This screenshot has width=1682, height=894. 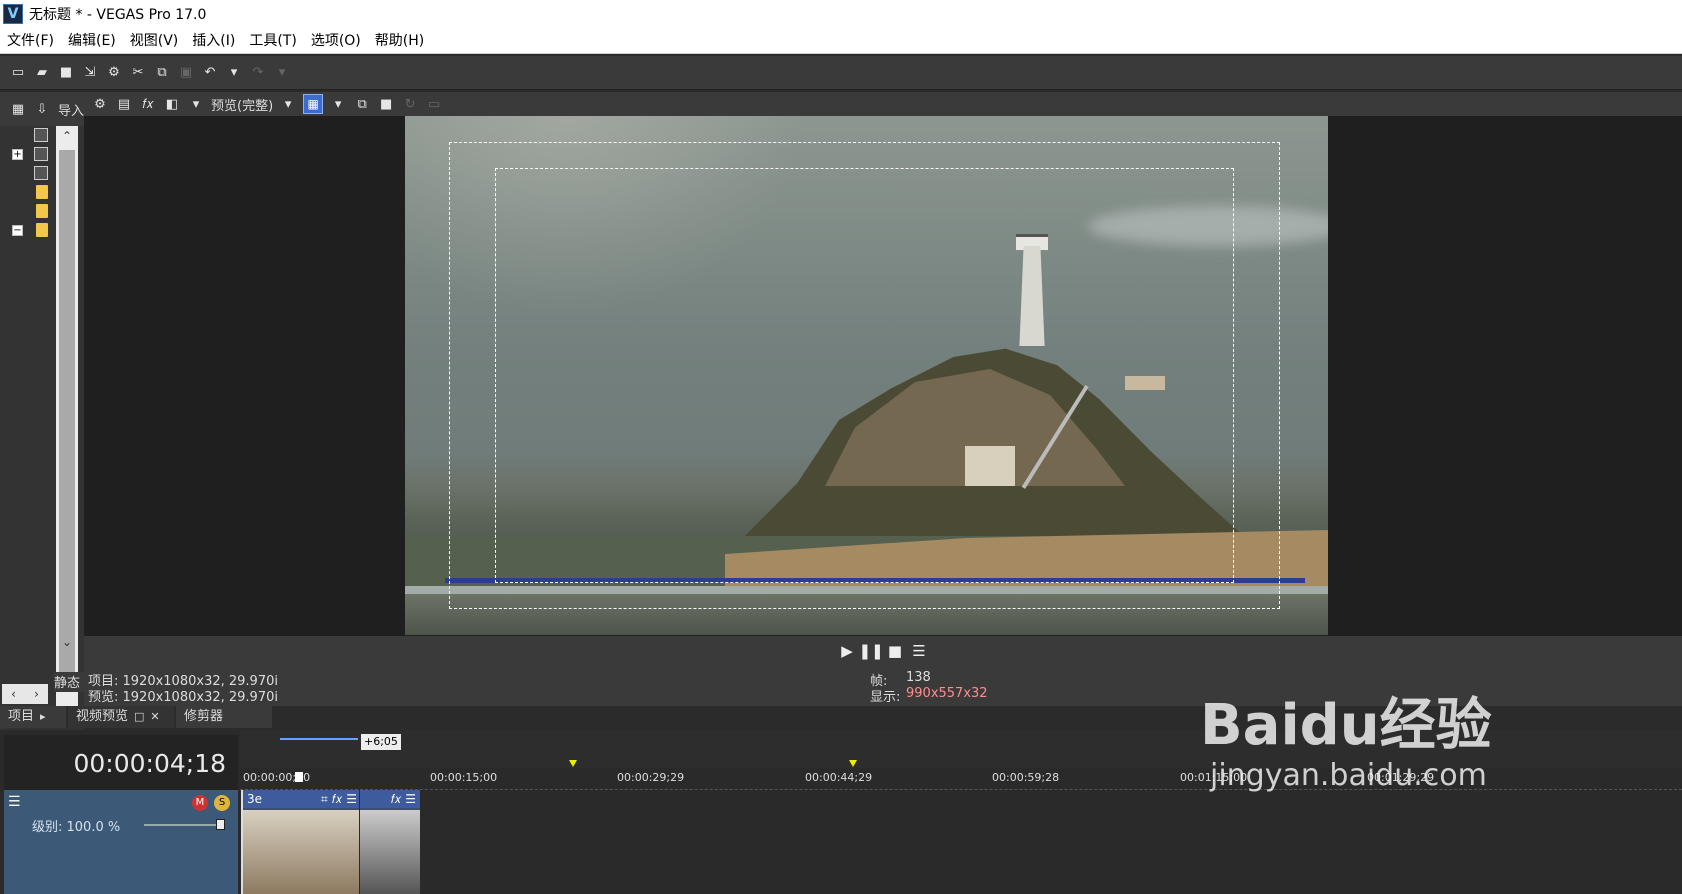 I want to click on region-start-marker, so click(x=573, y=763).